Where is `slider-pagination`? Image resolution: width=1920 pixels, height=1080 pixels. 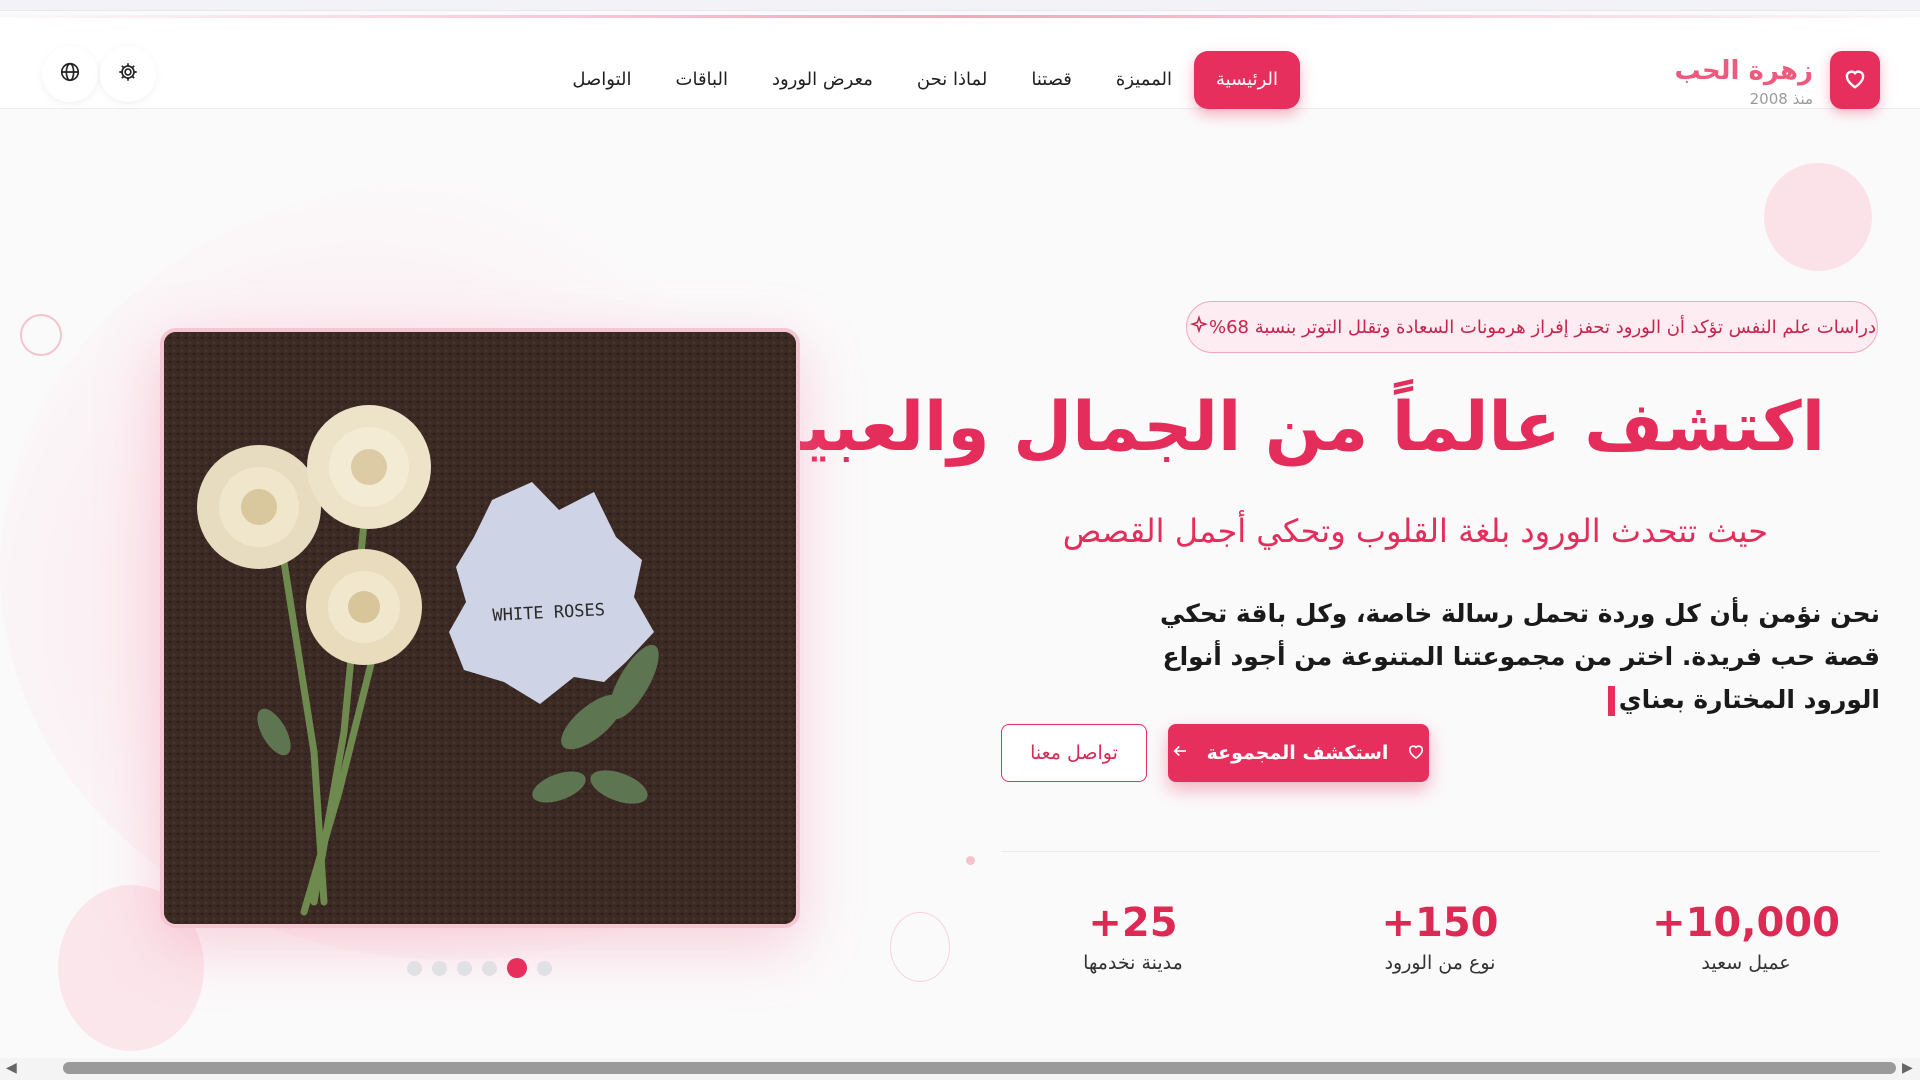
slider-pagination is located at coordinates (479, 968).